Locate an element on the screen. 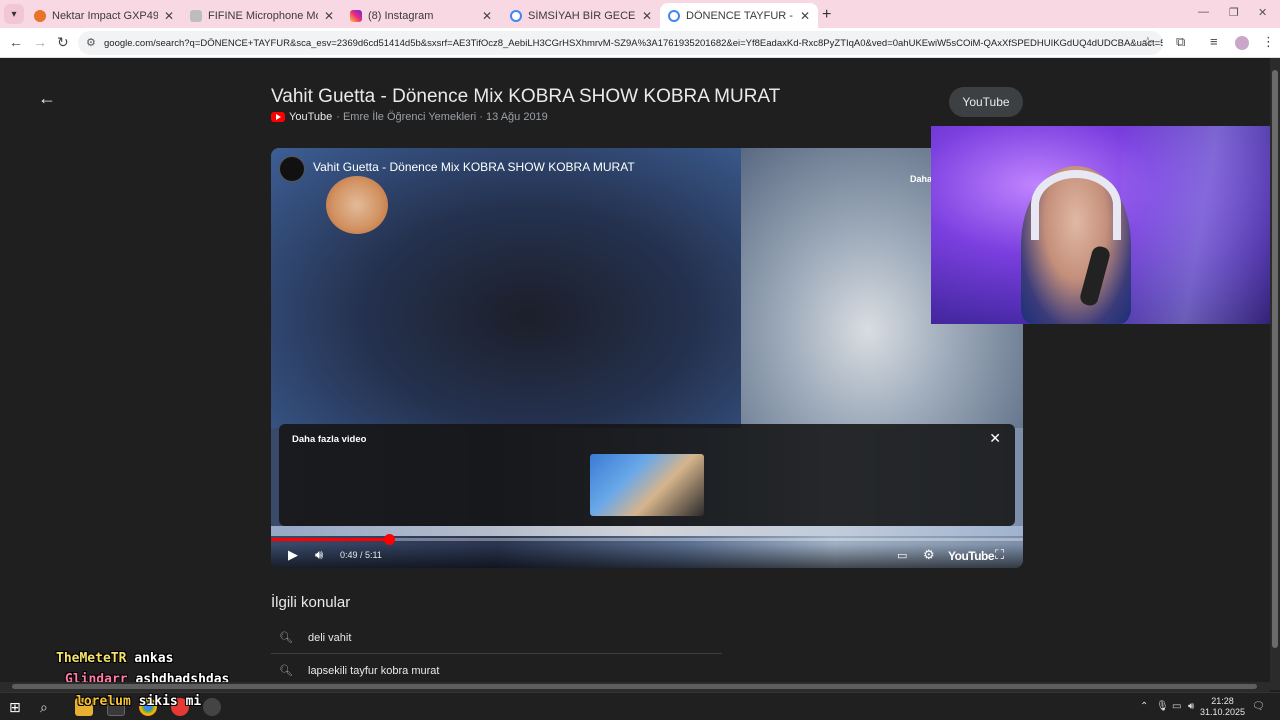 The height and width of the screenshot is (720, 1280). open-youtube-button: YouTube is located at coordinates (986, 102).